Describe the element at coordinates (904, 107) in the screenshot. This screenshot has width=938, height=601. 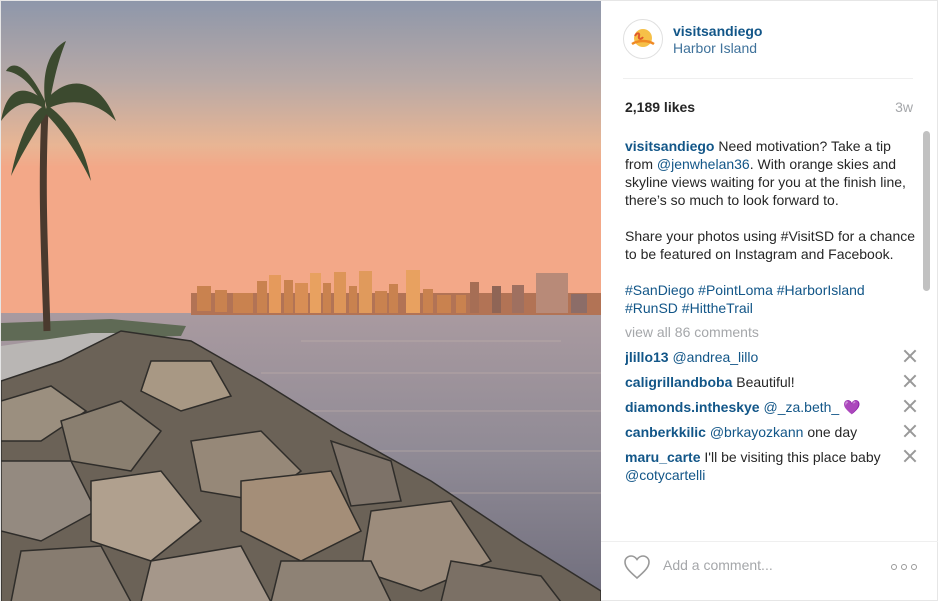
I see `post-age: 3w` at that location.